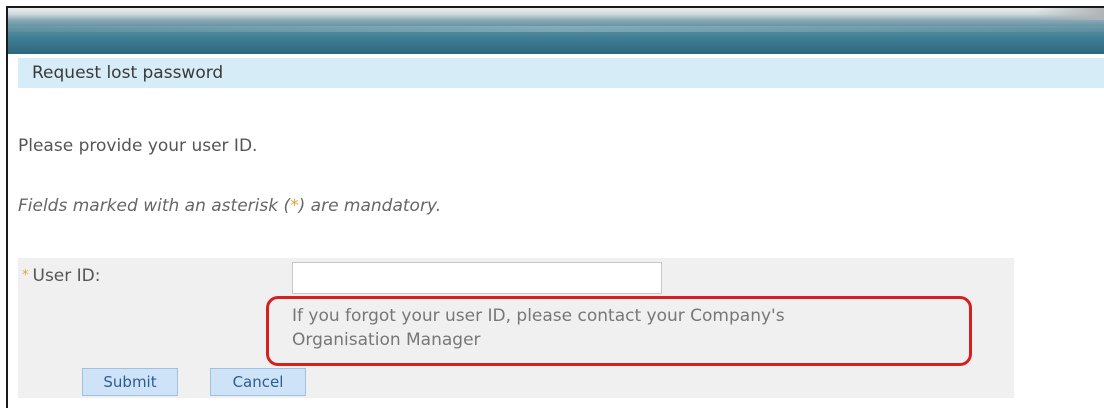  Describe the element at coordinates (138, 146) in the screenshot. I see `intro-text: Please provide your user ID.` at that location.